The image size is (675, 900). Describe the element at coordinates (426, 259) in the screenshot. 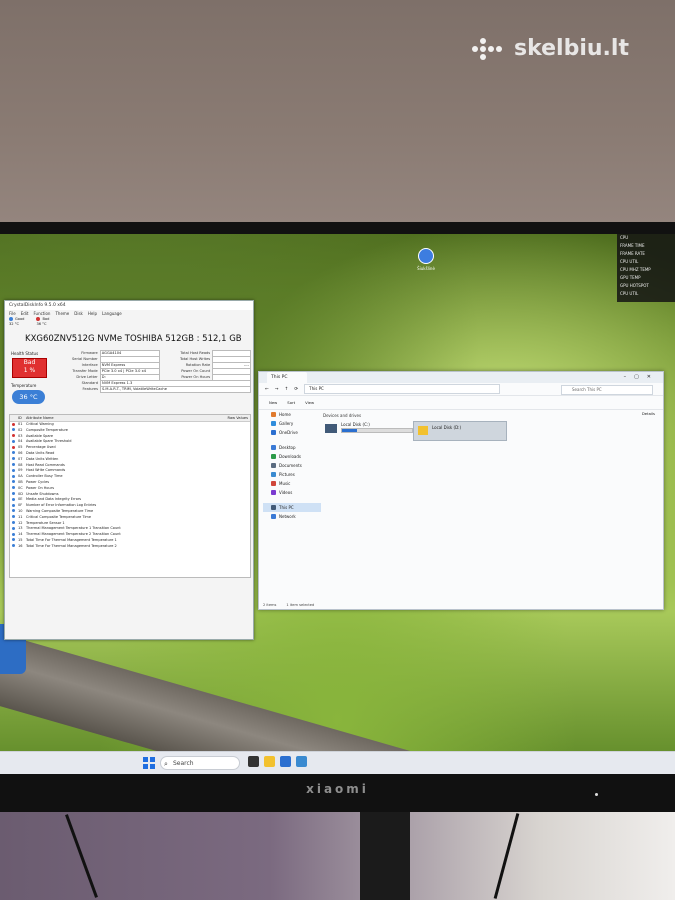

I see `desktop-icon-recycle-bin: Šiukšlinė` at that location.